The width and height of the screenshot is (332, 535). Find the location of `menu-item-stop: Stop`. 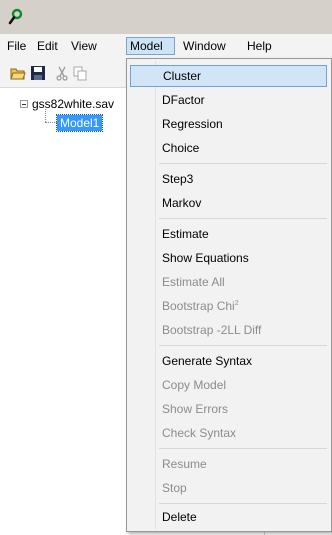

menu-item-stop: Stop is located at coordinates (174, 488).